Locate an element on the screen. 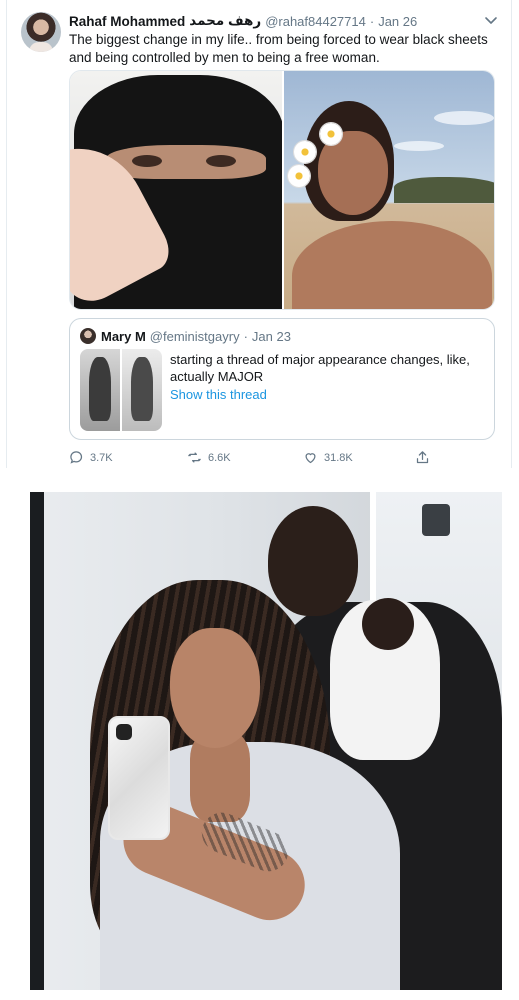 This screenshot has width=519, height=1000. retweet-count: 6.6K is located at coordinates (219, 457).